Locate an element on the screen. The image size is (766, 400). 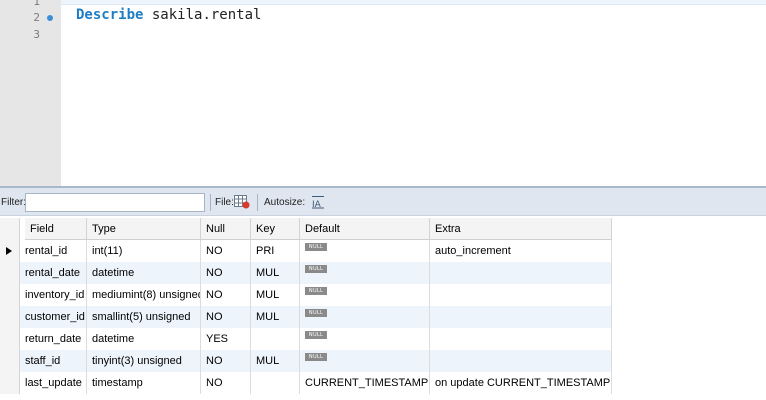
line-number-gutter: 1 2 3 is located at coordinates (30, 93).